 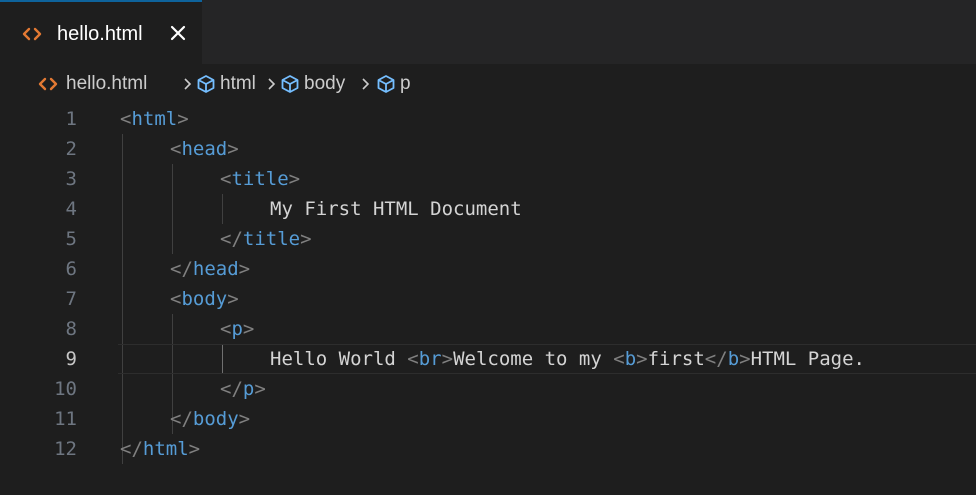 I want to click on token-txt: My First HTML Document, so click(x=396, y=209).